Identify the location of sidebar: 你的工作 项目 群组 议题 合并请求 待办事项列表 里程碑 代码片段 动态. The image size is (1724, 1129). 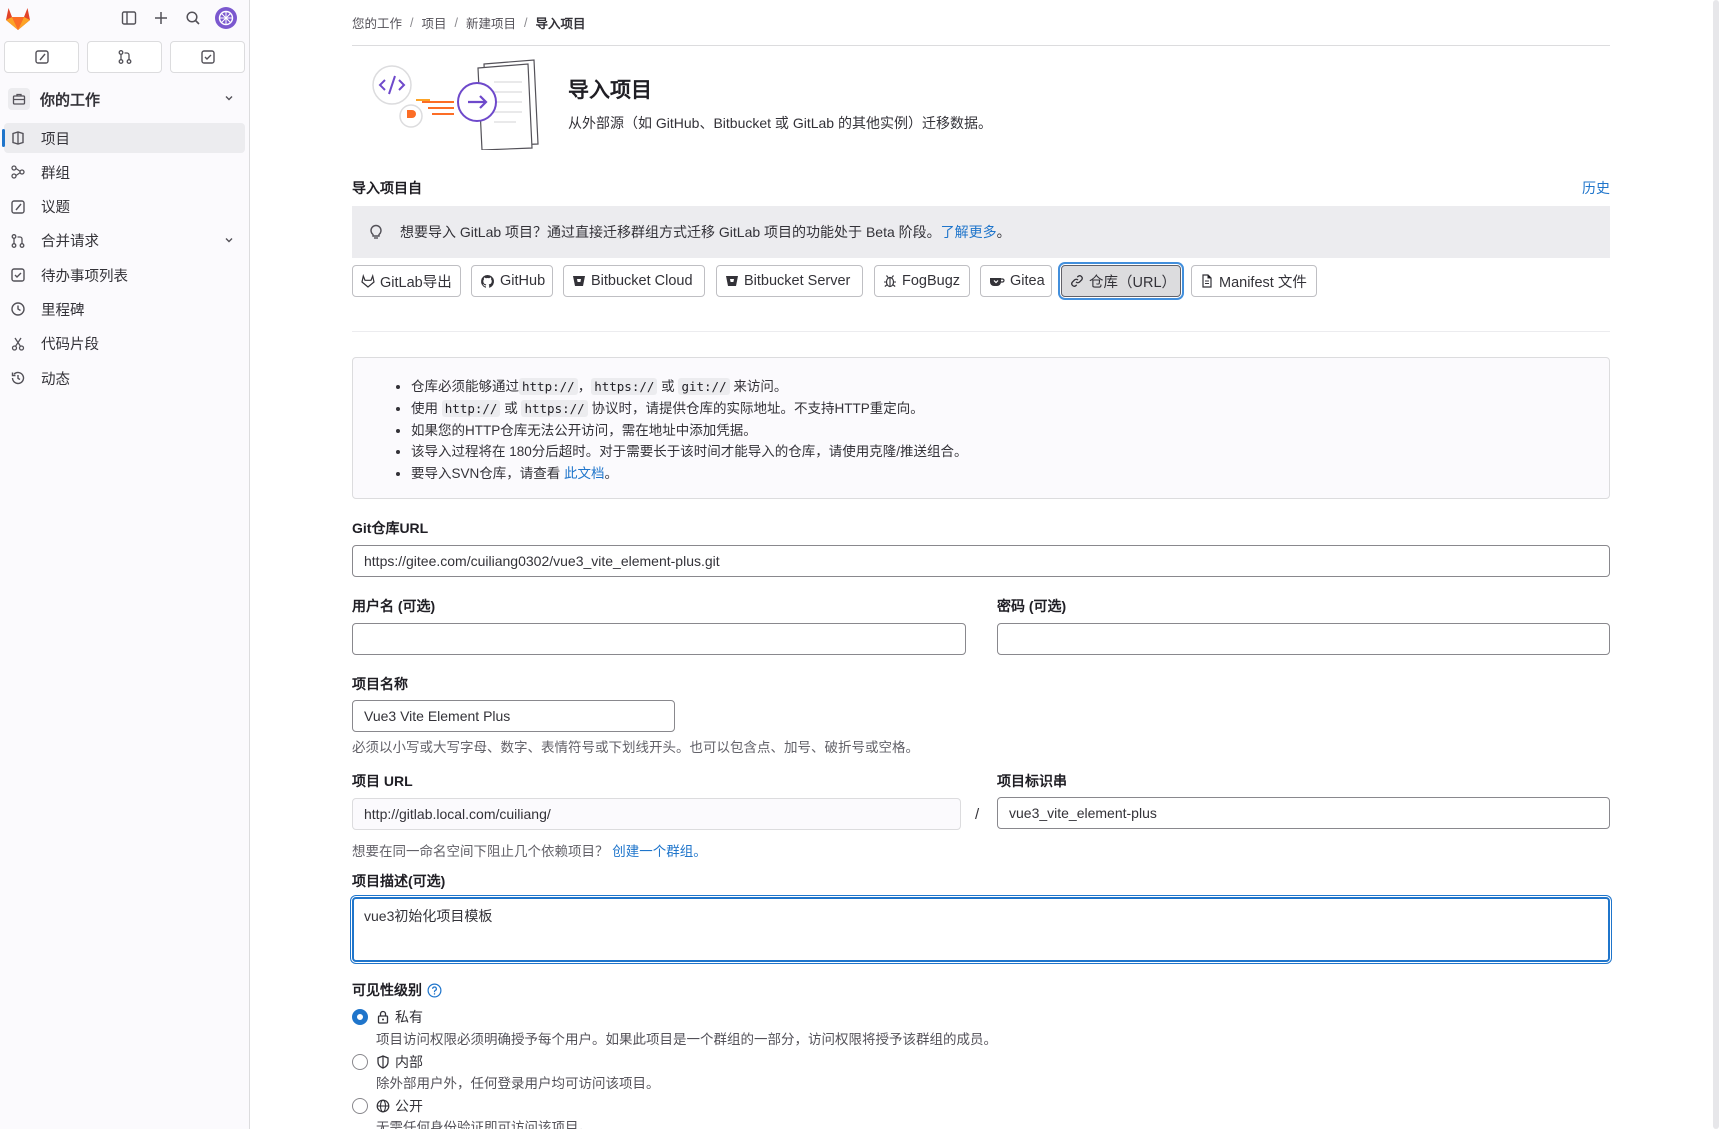
(125, 564).